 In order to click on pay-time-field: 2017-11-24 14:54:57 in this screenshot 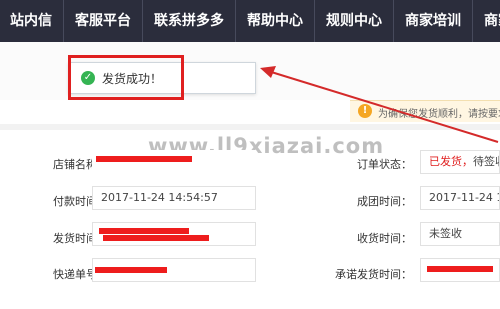, I will do `click(174, 198)`.